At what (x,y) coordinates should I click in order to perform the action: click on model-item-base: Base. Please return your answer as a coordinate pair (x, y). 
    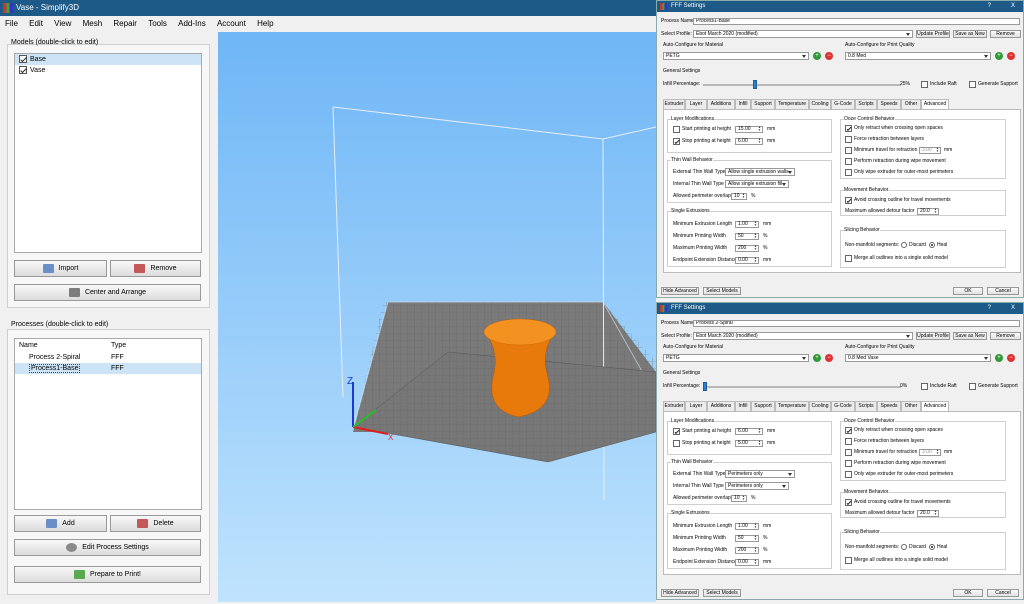
    Looking at the image, I should click on (108, 59).